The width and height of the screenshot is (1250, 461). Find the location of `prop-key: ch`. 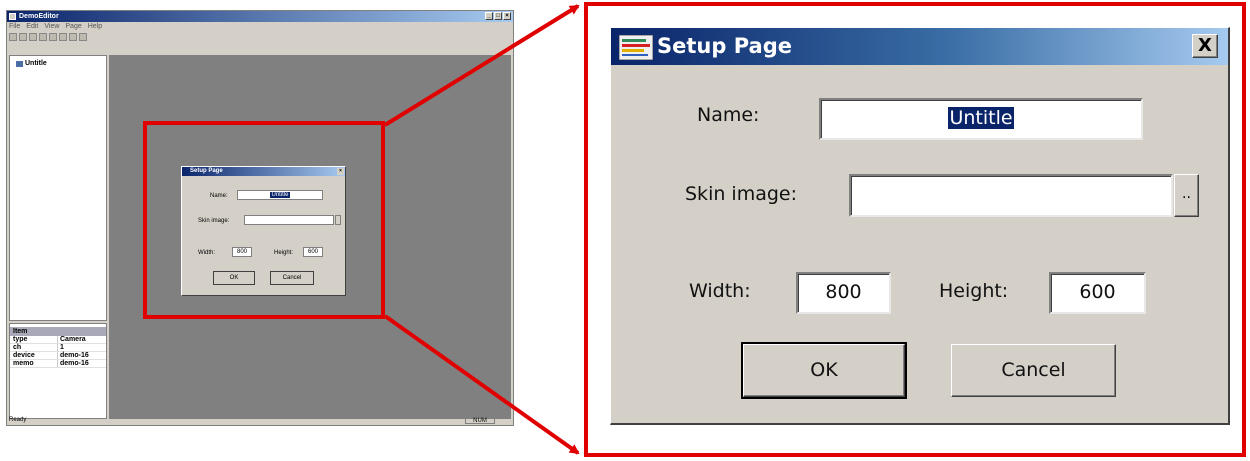

prop-key: ch is located at coordinates (34, 347).